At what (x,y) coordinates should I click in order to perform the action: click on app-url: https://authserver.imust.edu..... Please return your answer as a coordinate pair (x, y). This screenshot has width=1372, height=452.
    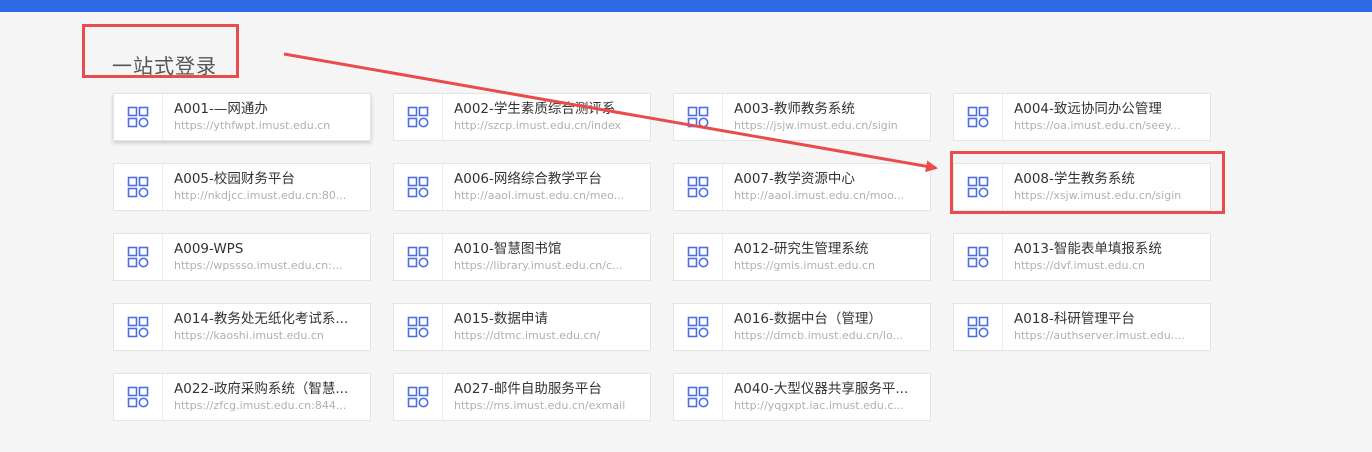
    Looking at the image, I should click on (1099, 335).